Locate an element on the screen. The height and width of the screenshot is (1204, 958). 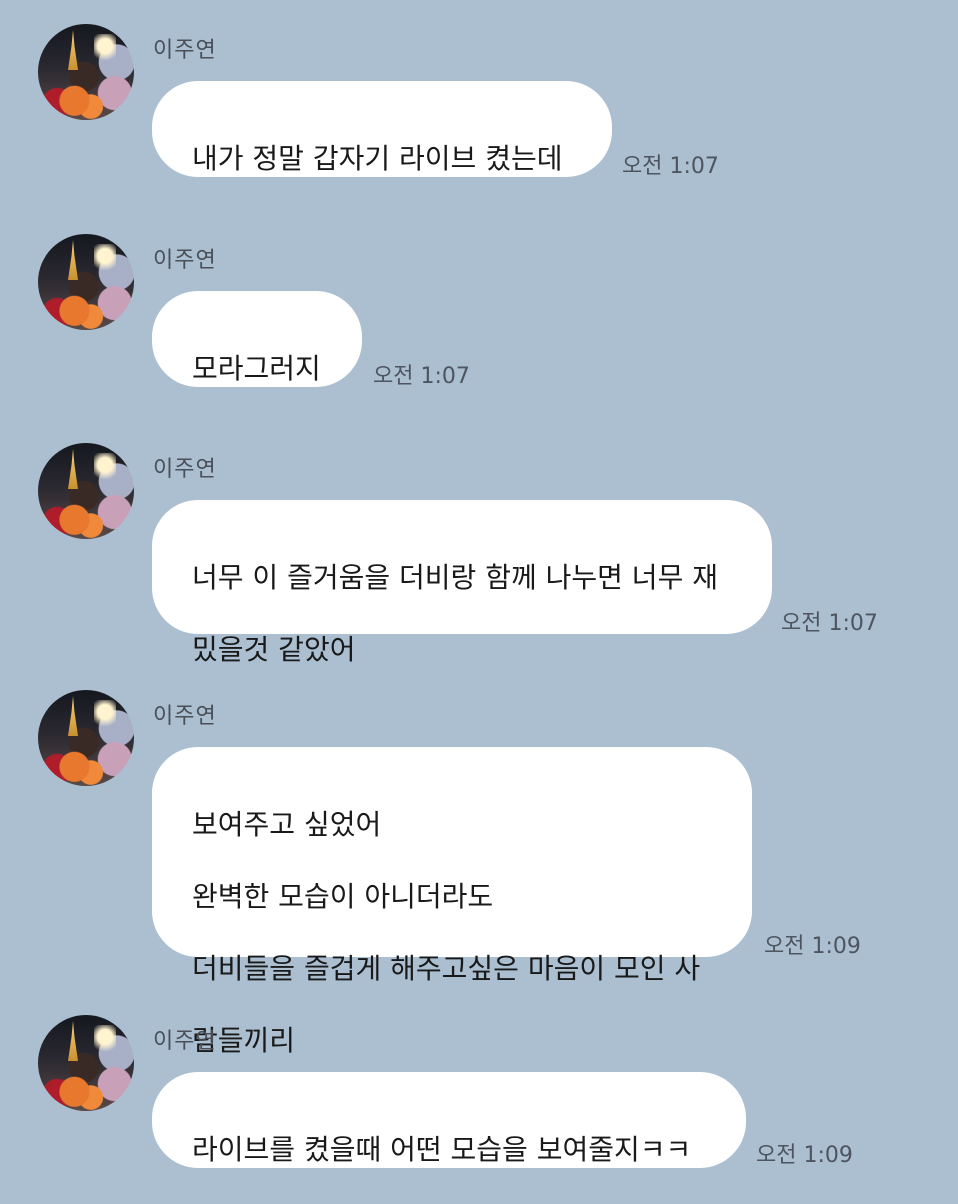
message-bubble: 내가 정말 갑자기 라이브 켰는데 is located at coordinates (382, 129).